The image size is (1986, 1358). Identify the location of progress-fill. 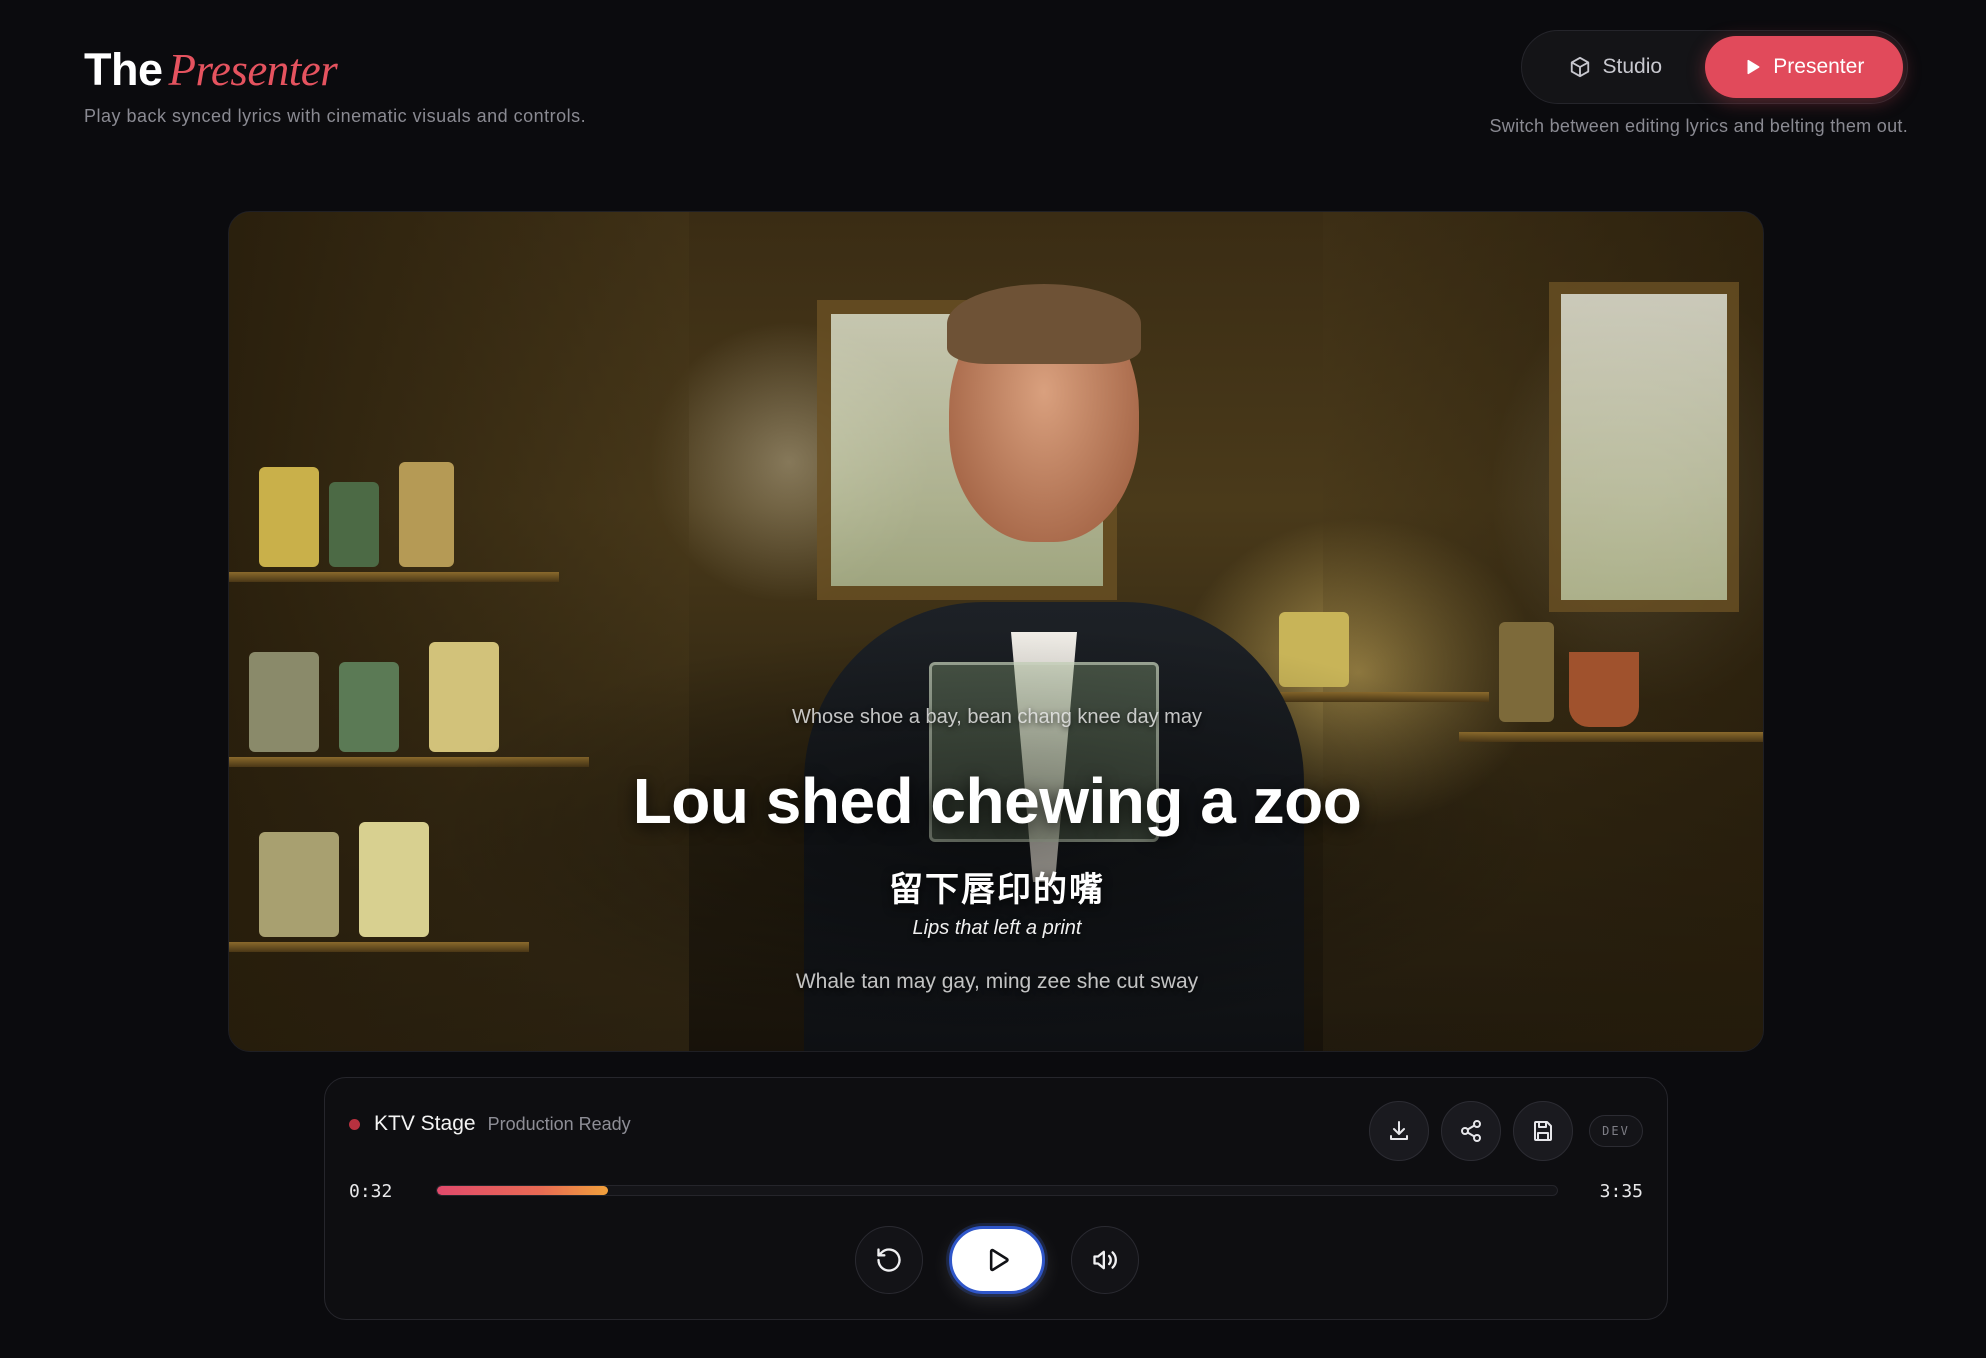
(523, 1190).